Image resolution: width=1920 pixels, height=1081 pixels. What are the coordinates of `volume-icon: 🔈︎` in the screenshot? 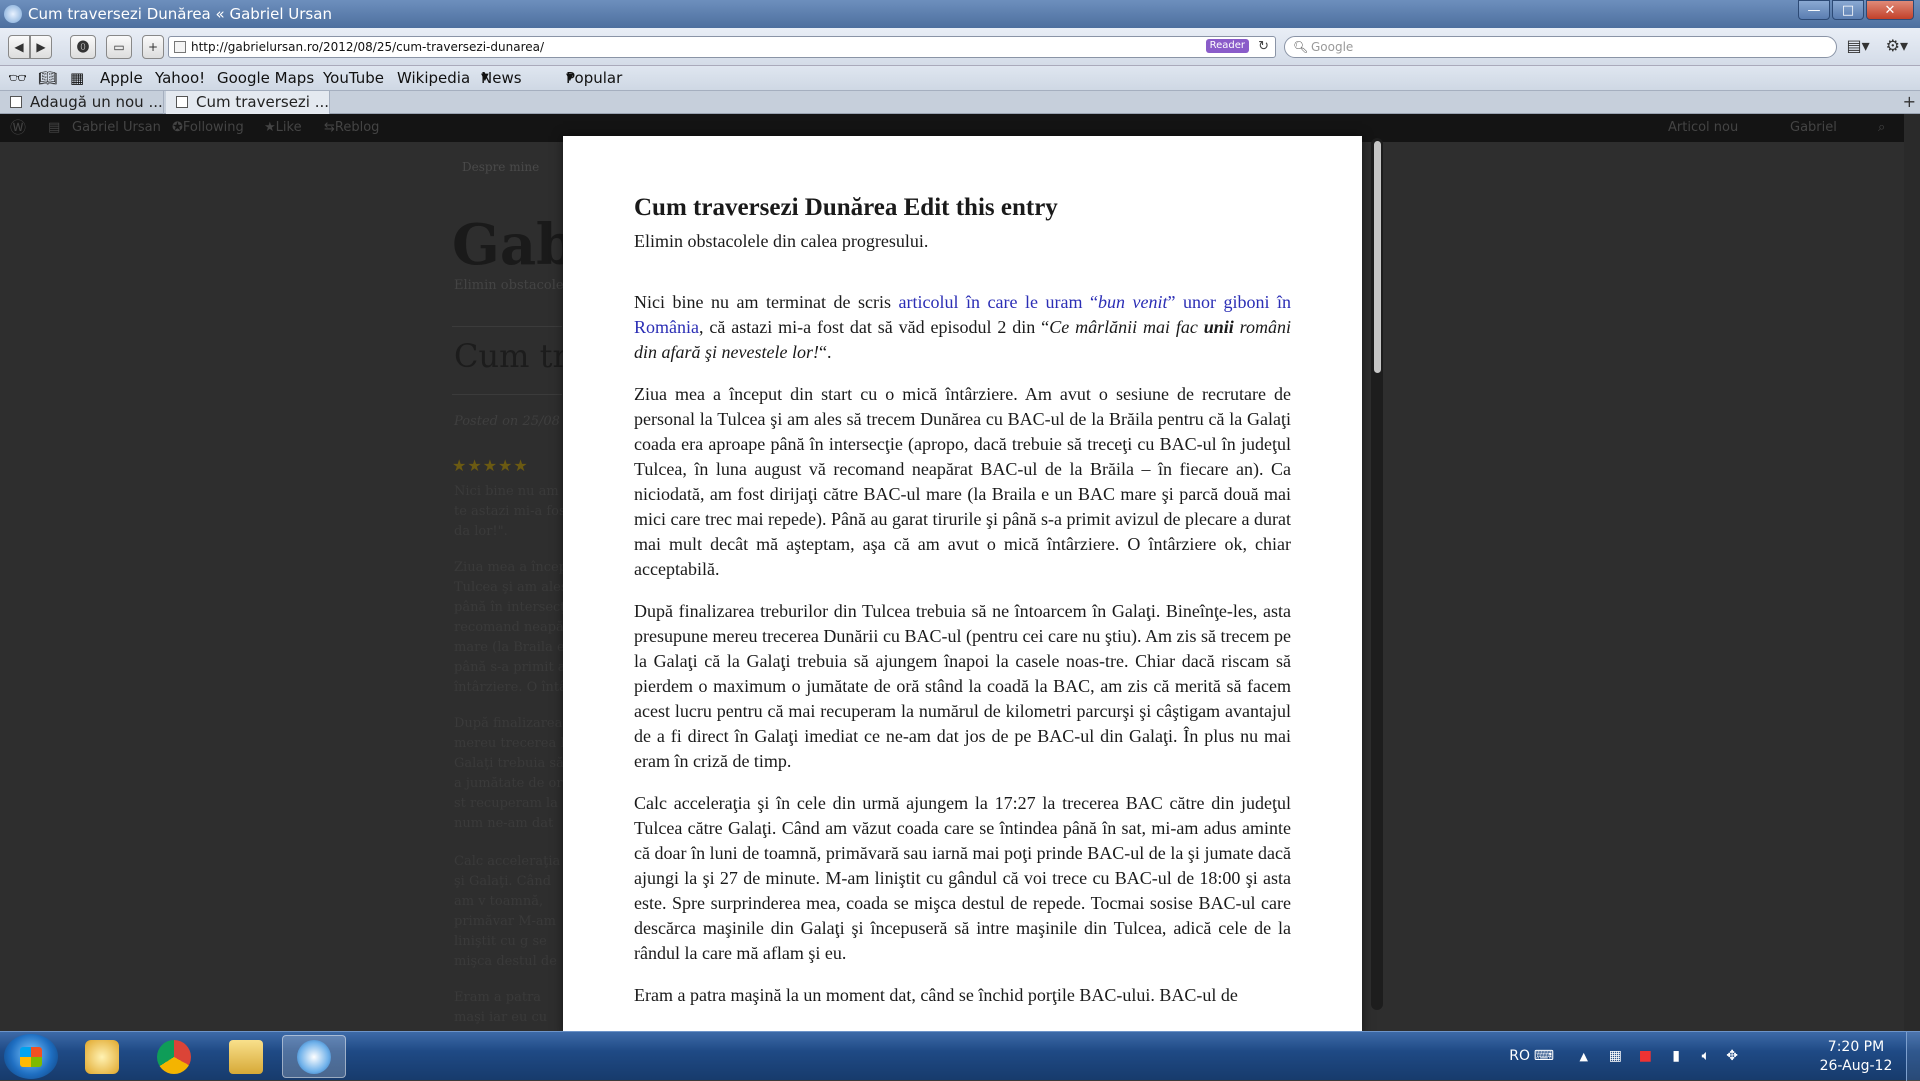 It's located at (1706, 1056).